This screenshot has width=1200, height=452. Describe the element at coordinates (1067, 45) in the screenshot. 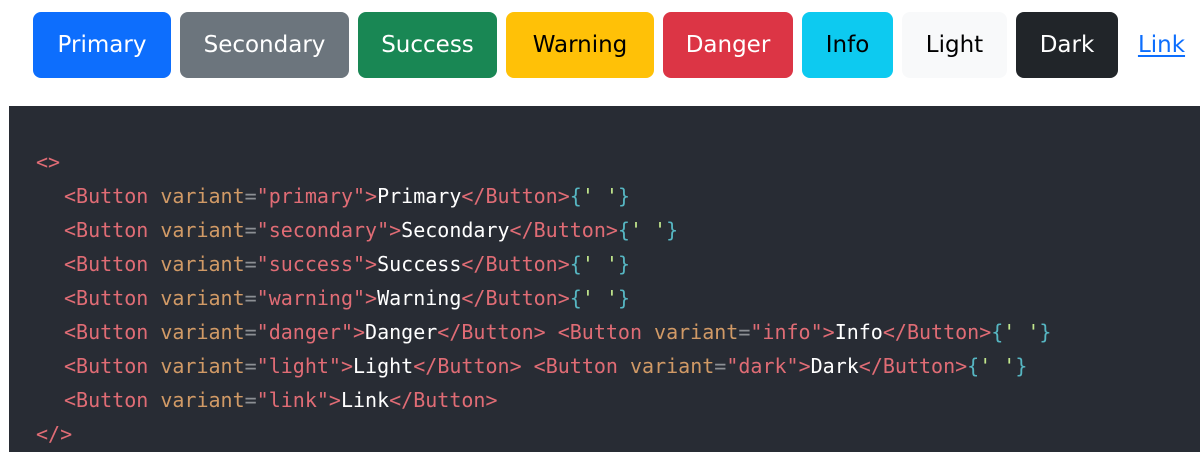

I see `dark-button: Dark` at that location.